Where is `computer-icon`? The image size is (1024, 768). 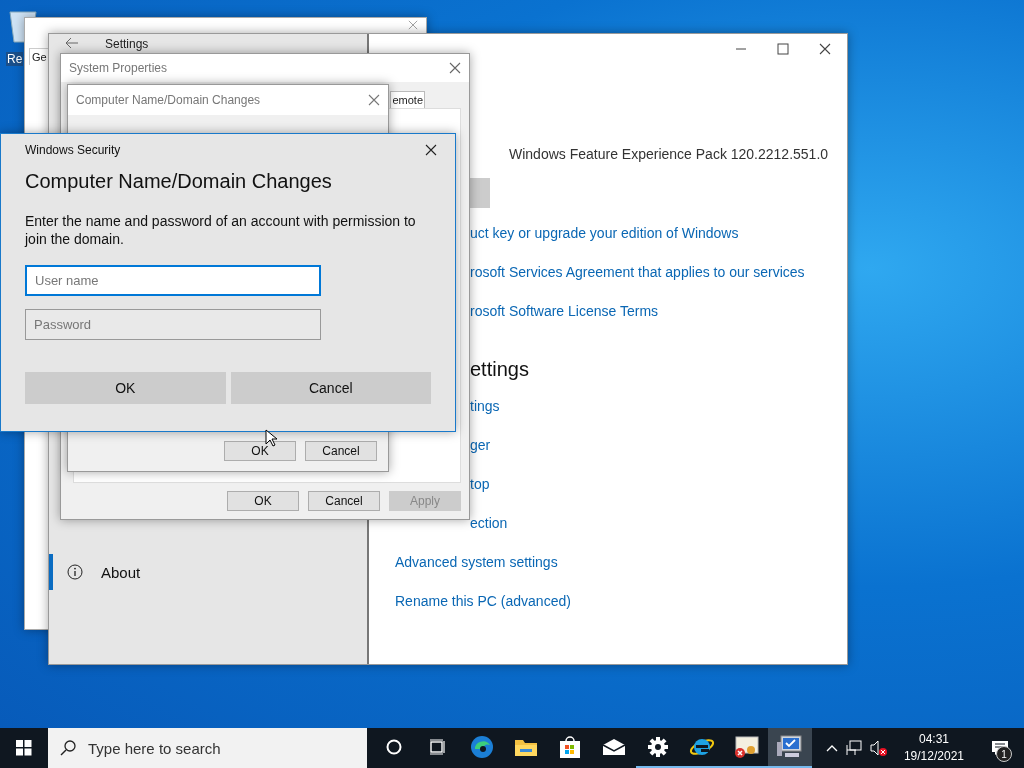
computer-icon is located at coordinates (790, 747).